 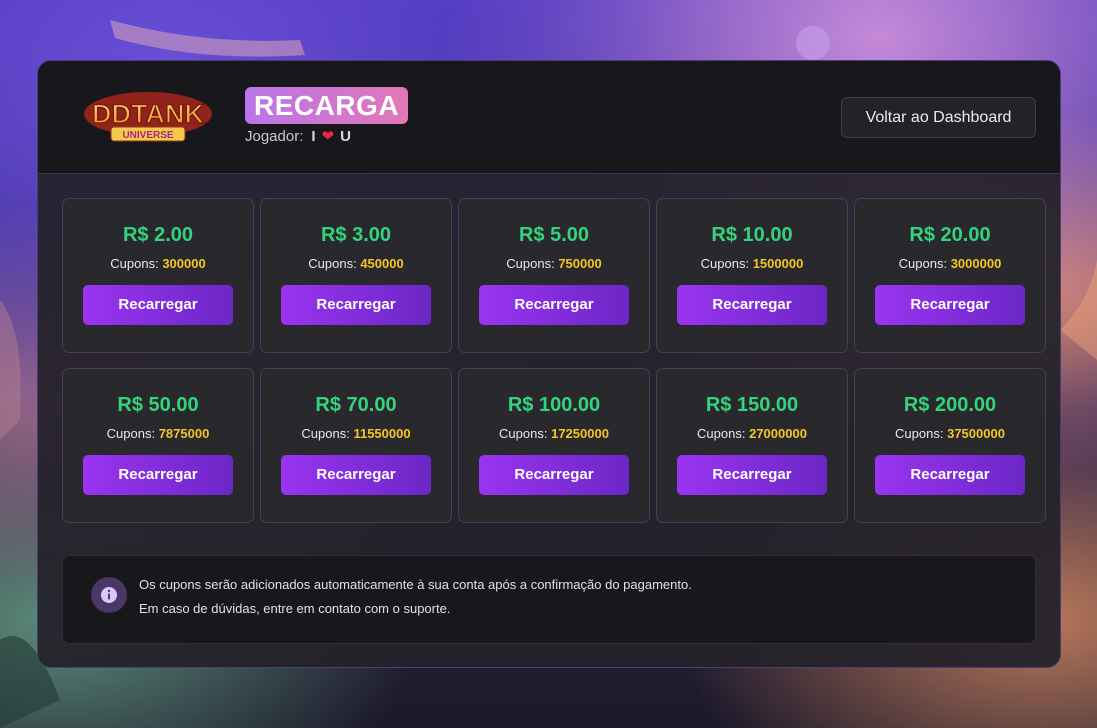 What do you see at coordinates (382, 433) in the screenshot?
I see `coupons-value: 11550000` at bounding box center [382, 433].